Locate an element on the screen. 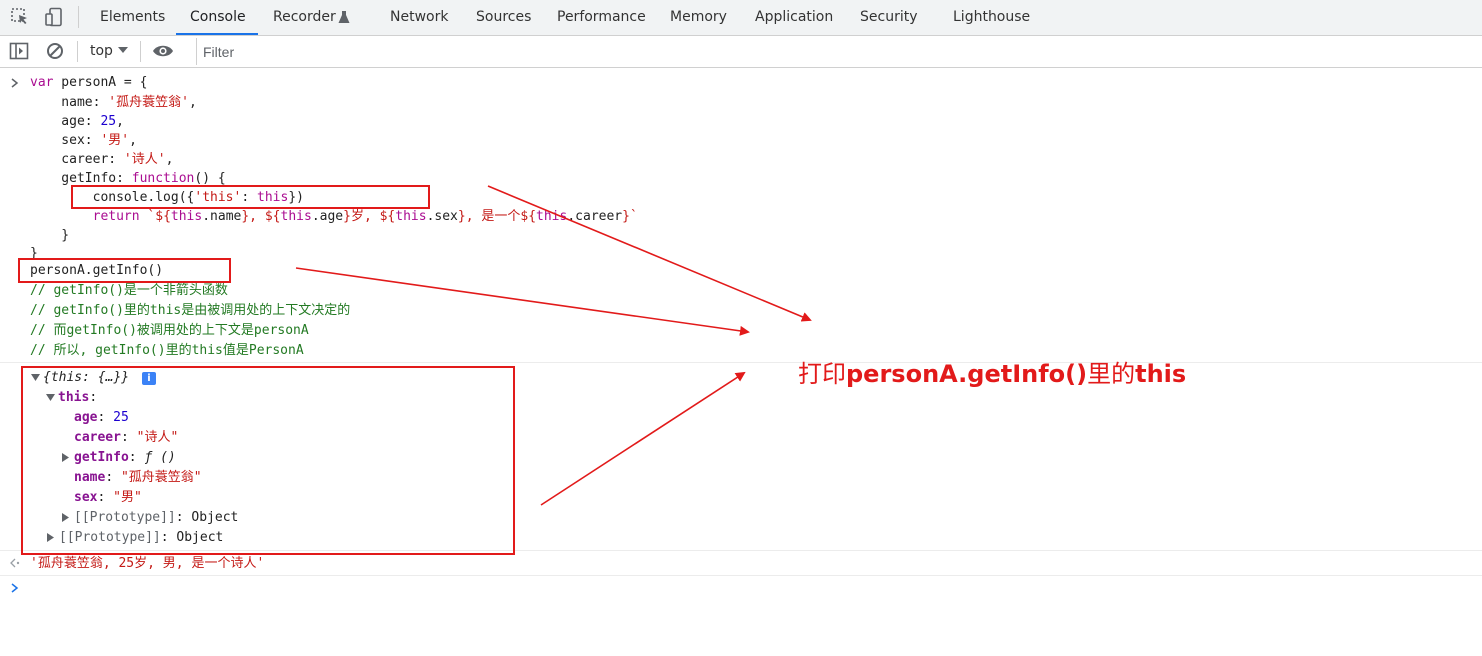 The image size is (1482, 656). show-sidebar-icon is located at coordinates (19, 51).